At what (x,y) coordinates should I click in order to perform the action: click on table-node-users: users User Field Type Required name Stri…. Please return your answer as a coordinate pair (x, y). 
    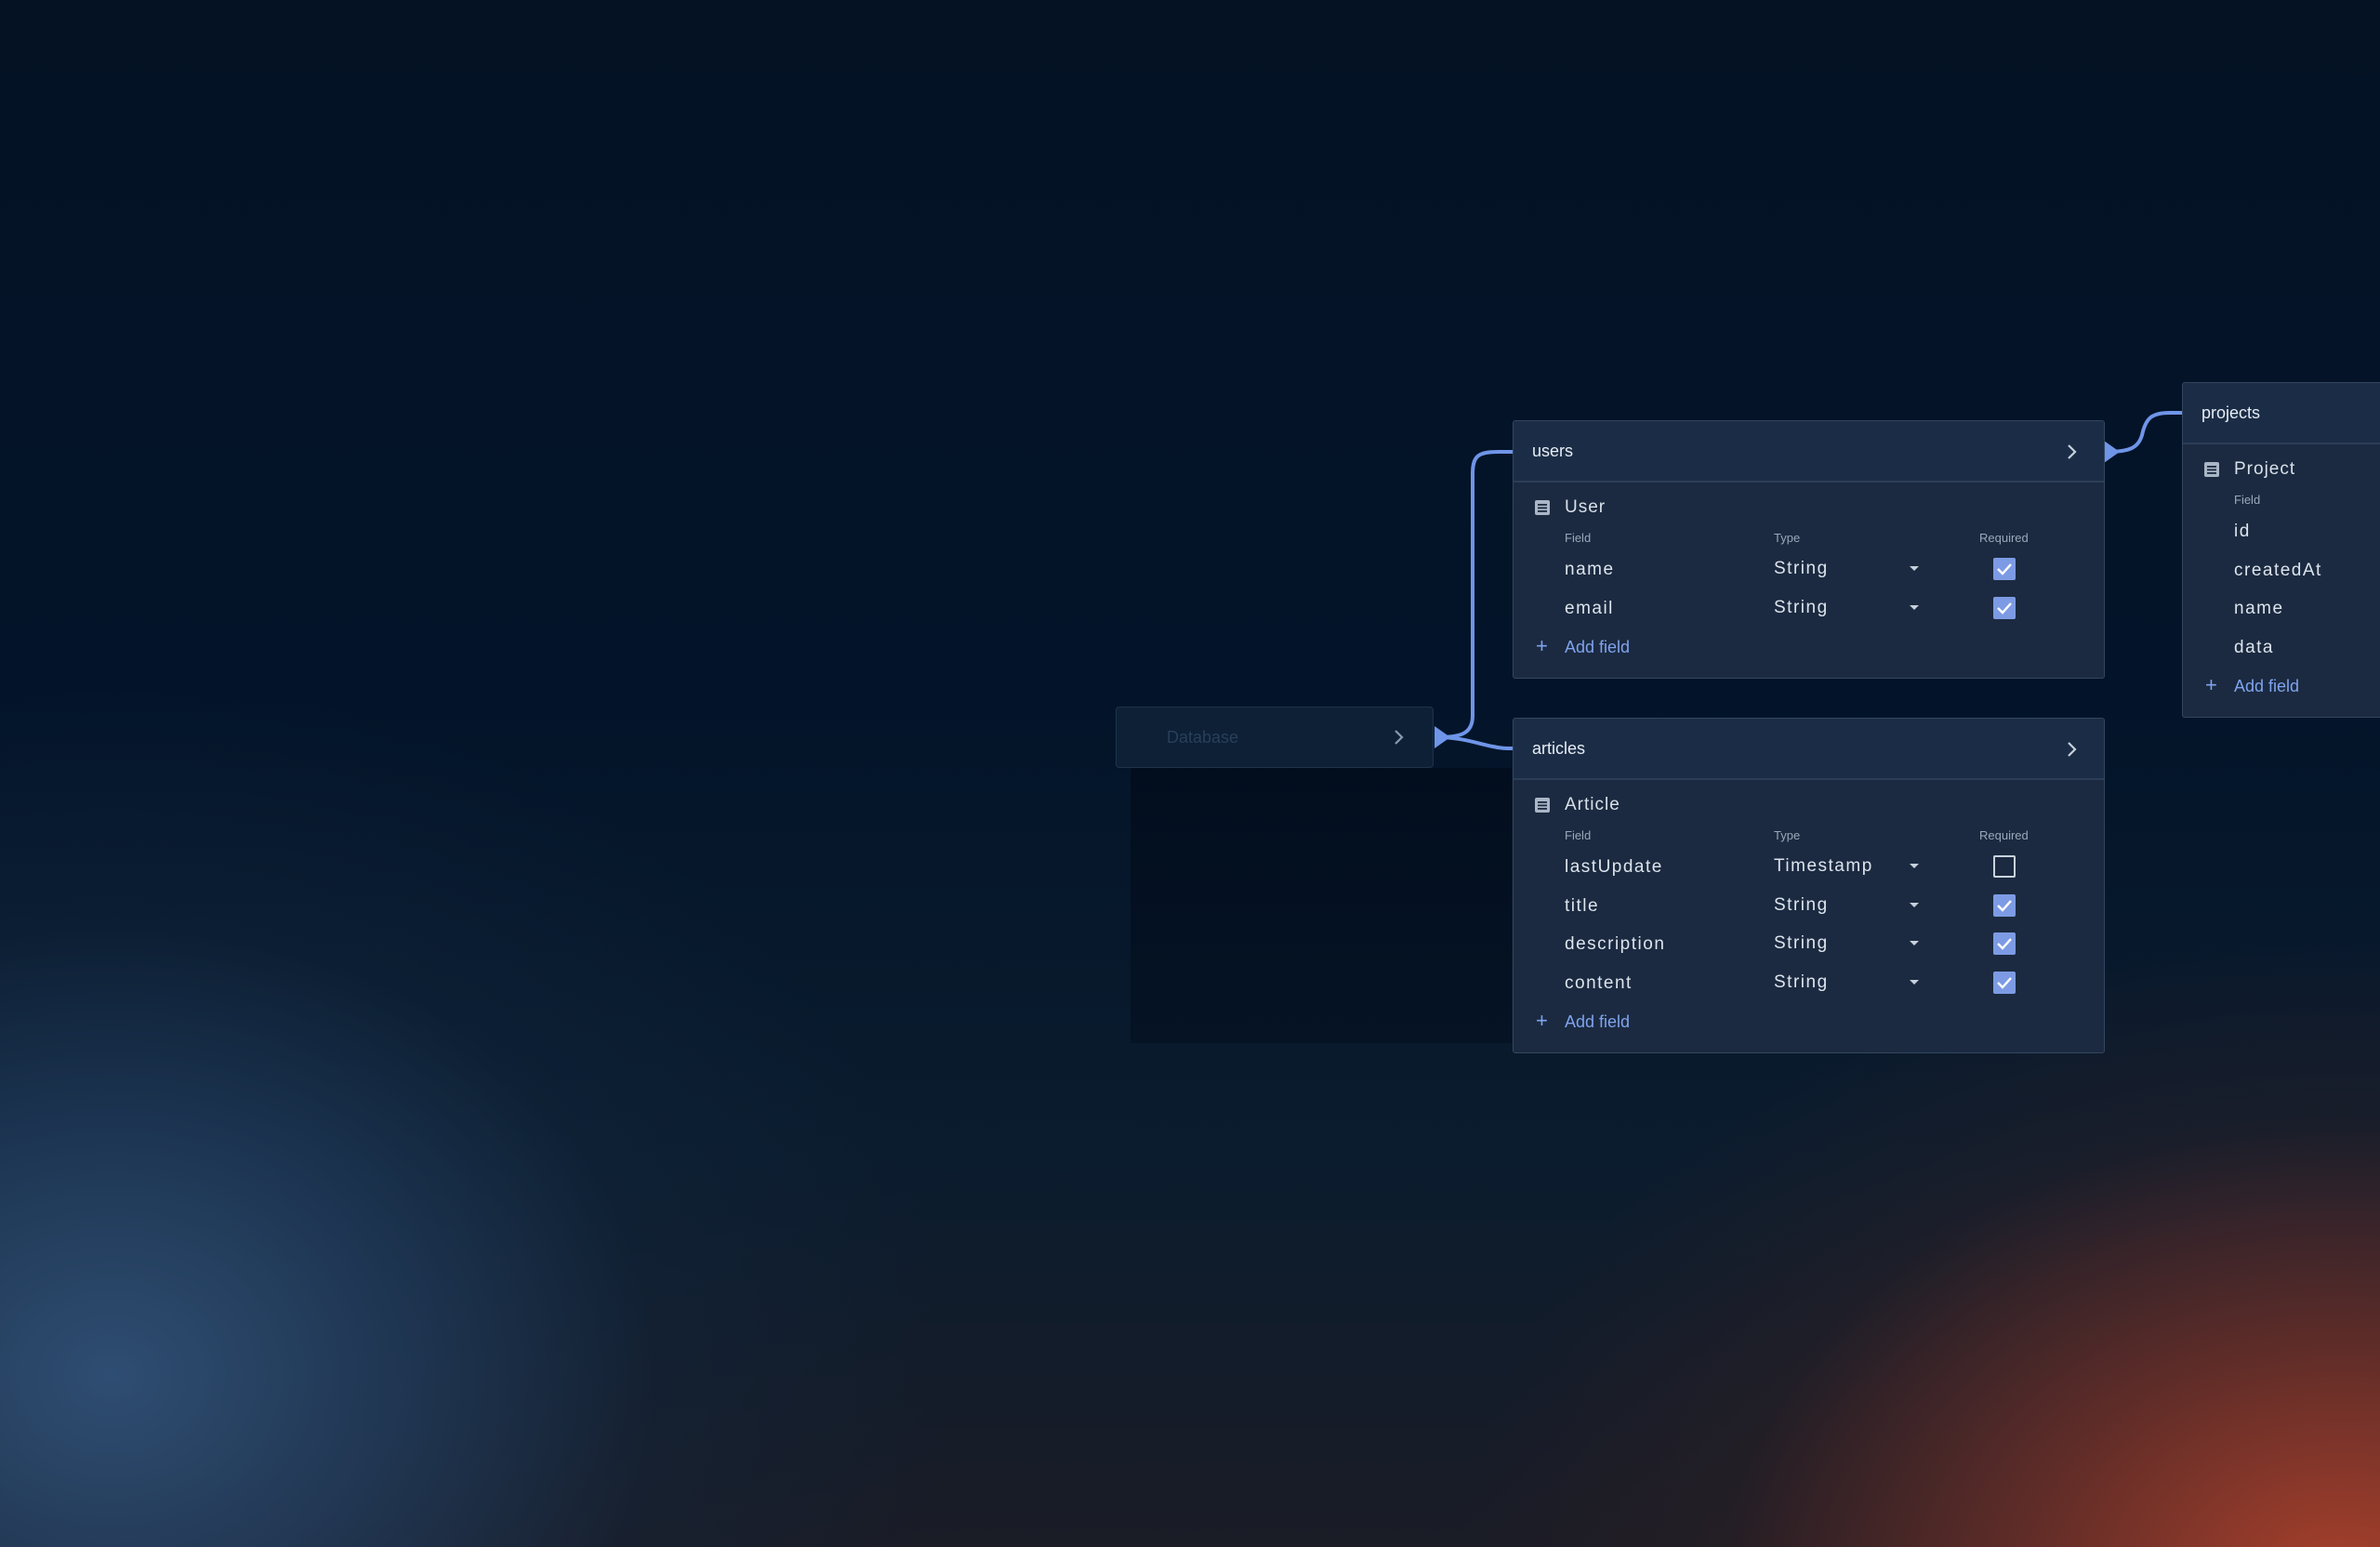
    Looking at the image, I should click on (1809, 549).